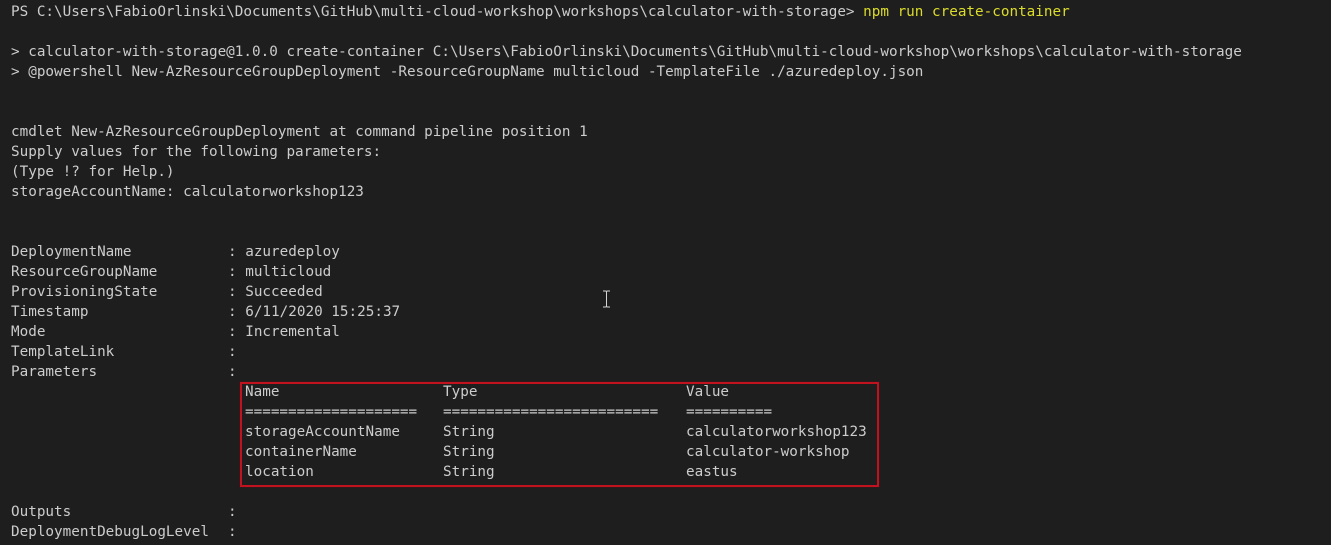 Image resolution: width=1331 pixels, height=545 pixels. I want to click on field-timestamp: Timestamp: 6/11/2020 15:25:37, so click(205, 312).